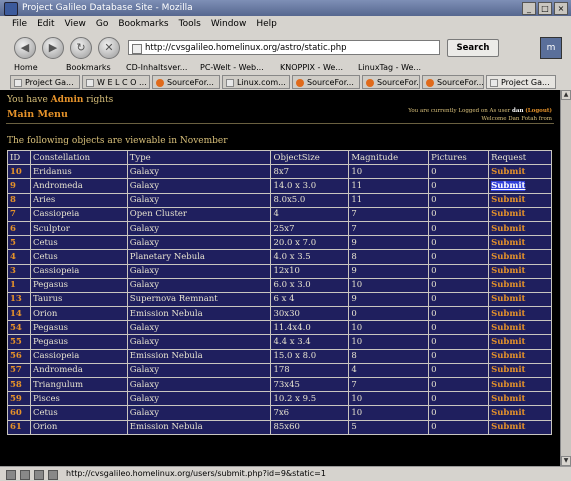  Describe the element at coordinates (279, 328) in the screenshot. I see `table-row: 54 Pegasus Galaxy 11.4x4.0 10 0 Submit` at that location.